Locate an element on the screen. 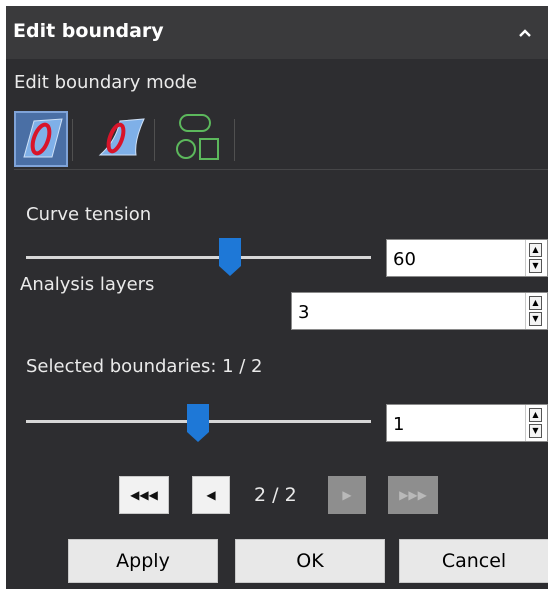 The image size is (548, 589). pager-indicator: 2 / 2 is located at coordinates (275, 495).